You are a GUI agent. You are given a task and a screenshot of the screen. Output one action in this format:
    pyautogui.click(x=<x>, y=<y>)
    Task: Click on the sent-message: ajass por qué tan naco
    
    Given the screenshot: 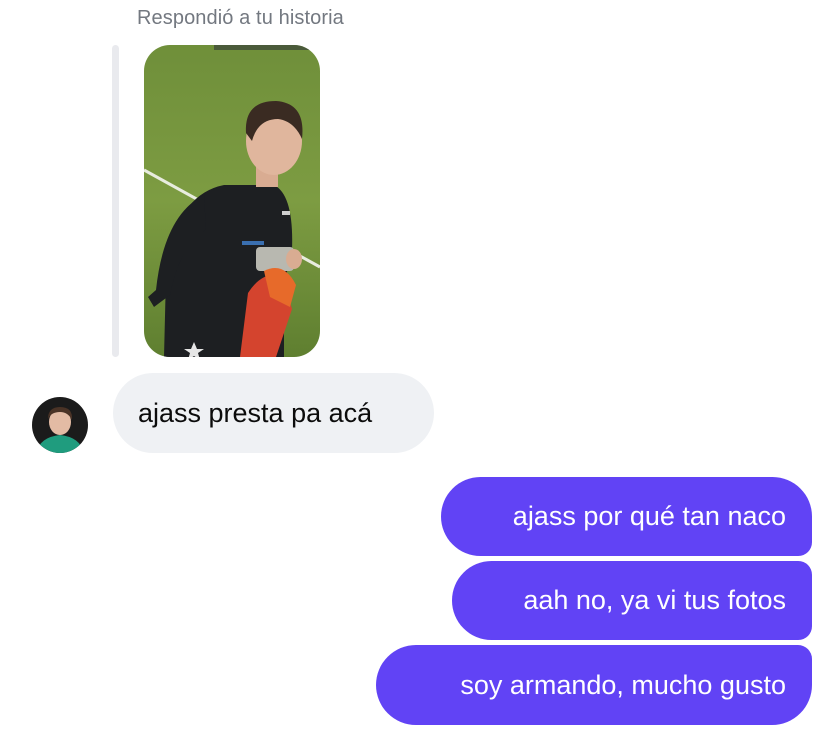 What is the action you would take?
    pyautogui.click(x=626, y=516)
    